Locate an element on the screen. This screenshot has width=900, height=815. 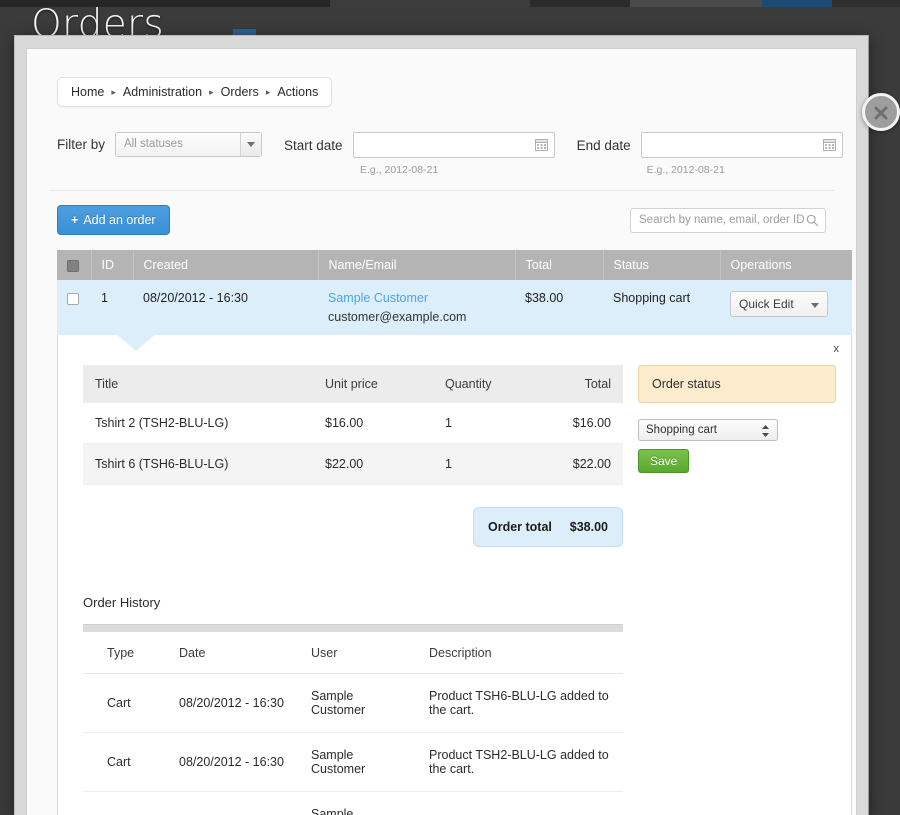
row-name-email: Sample Customer customer@example.com is located at coordinates (416, 307).